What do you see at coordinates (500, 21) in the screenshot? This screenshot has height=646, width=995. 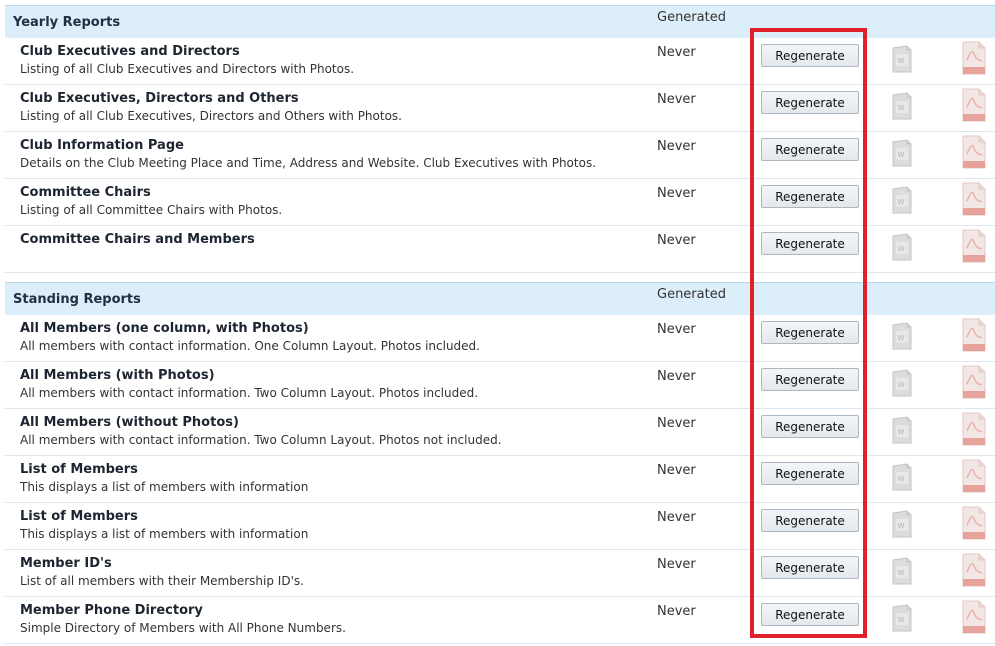 I see `yearly-reports-header: Yearly Reports Generated` at bounding box center [500, 21].